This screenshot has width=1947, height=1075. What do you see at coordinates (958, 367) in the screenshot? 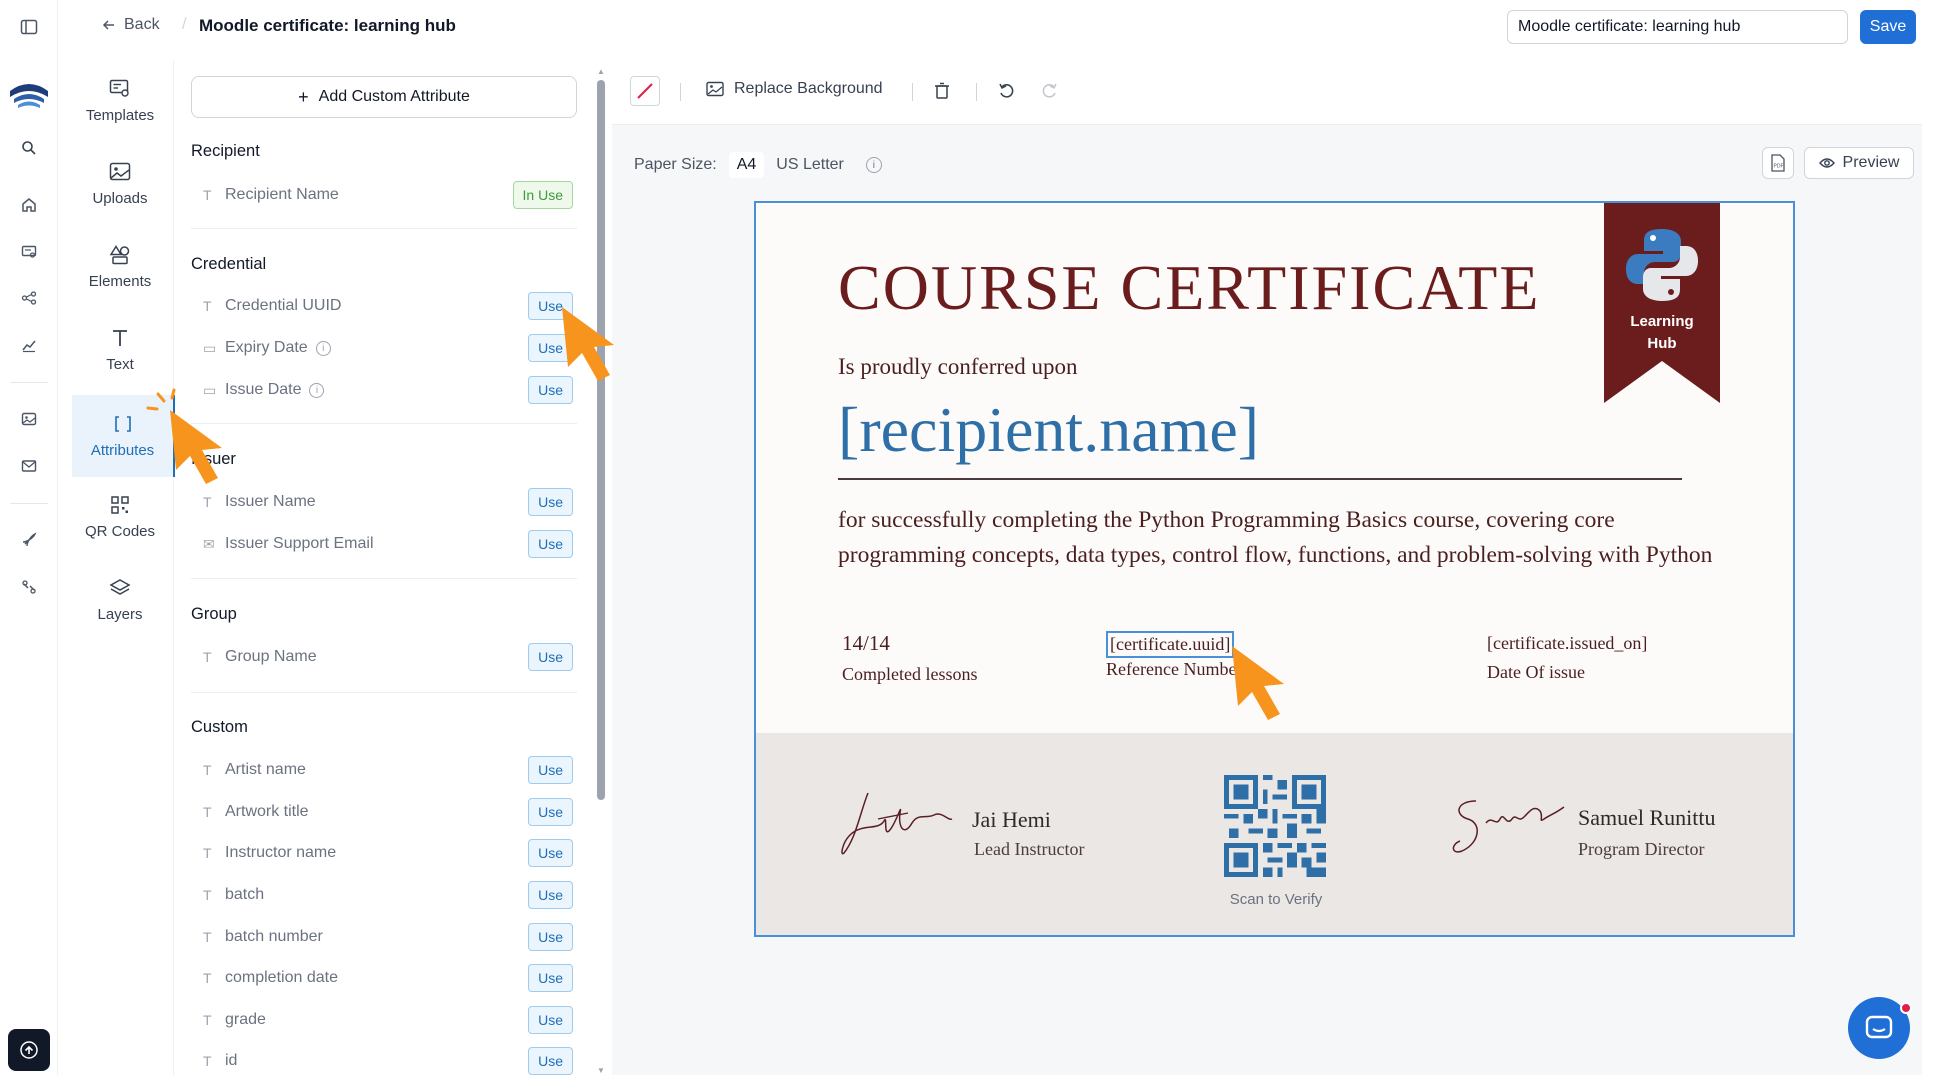
I see `conferred-text: Is proudly conferred upon` at bounding box center [958, 367].